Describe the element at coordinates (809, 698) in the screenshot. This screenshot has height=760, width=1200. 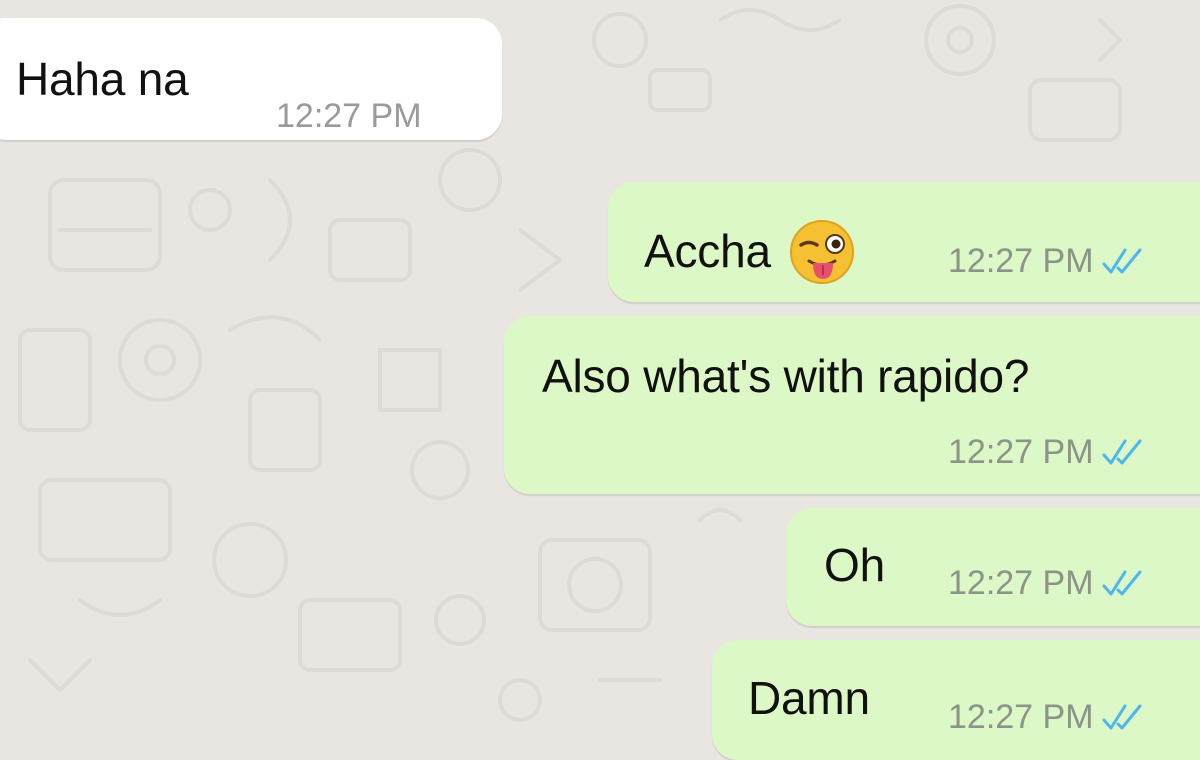
I see `message-text: Damn` at that location.